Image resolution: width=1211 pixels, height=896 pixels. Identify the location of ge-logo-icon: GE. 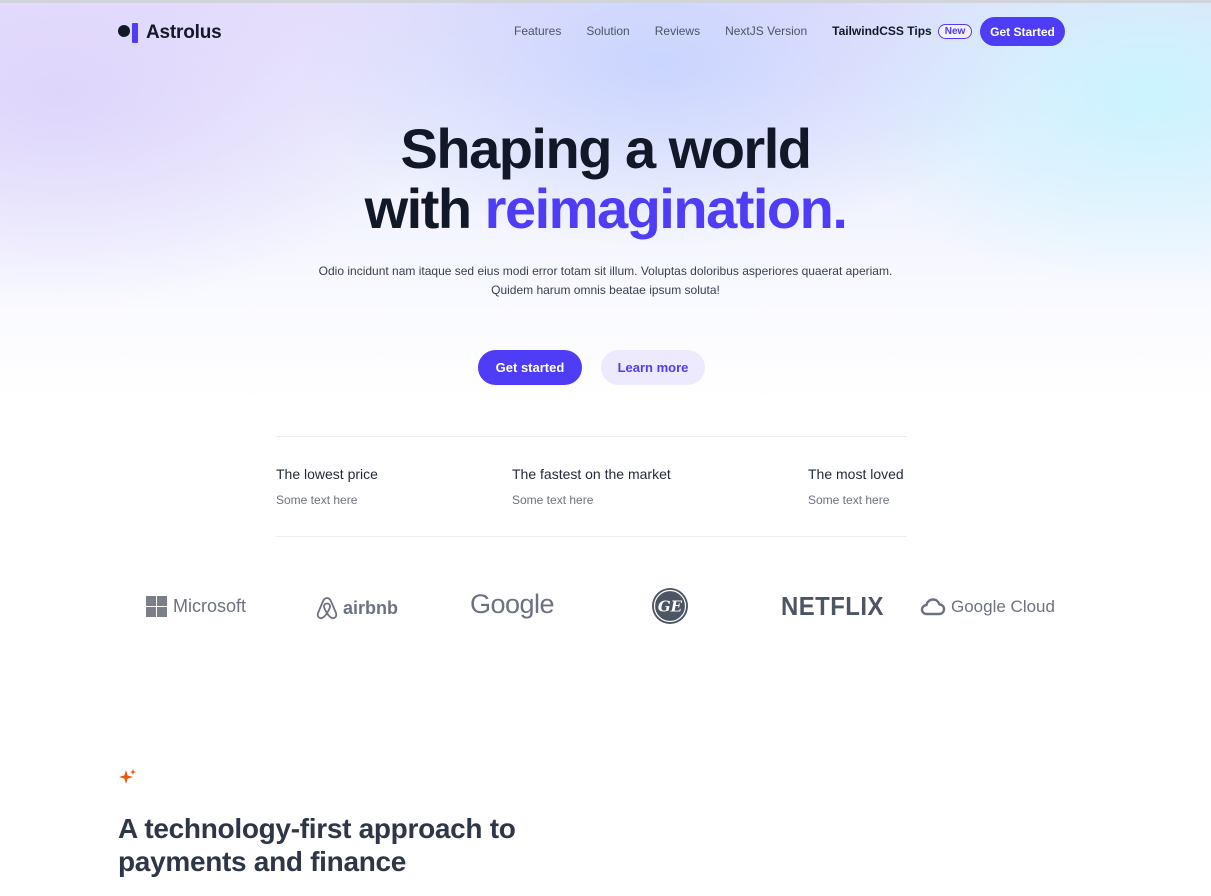
(670, 606).